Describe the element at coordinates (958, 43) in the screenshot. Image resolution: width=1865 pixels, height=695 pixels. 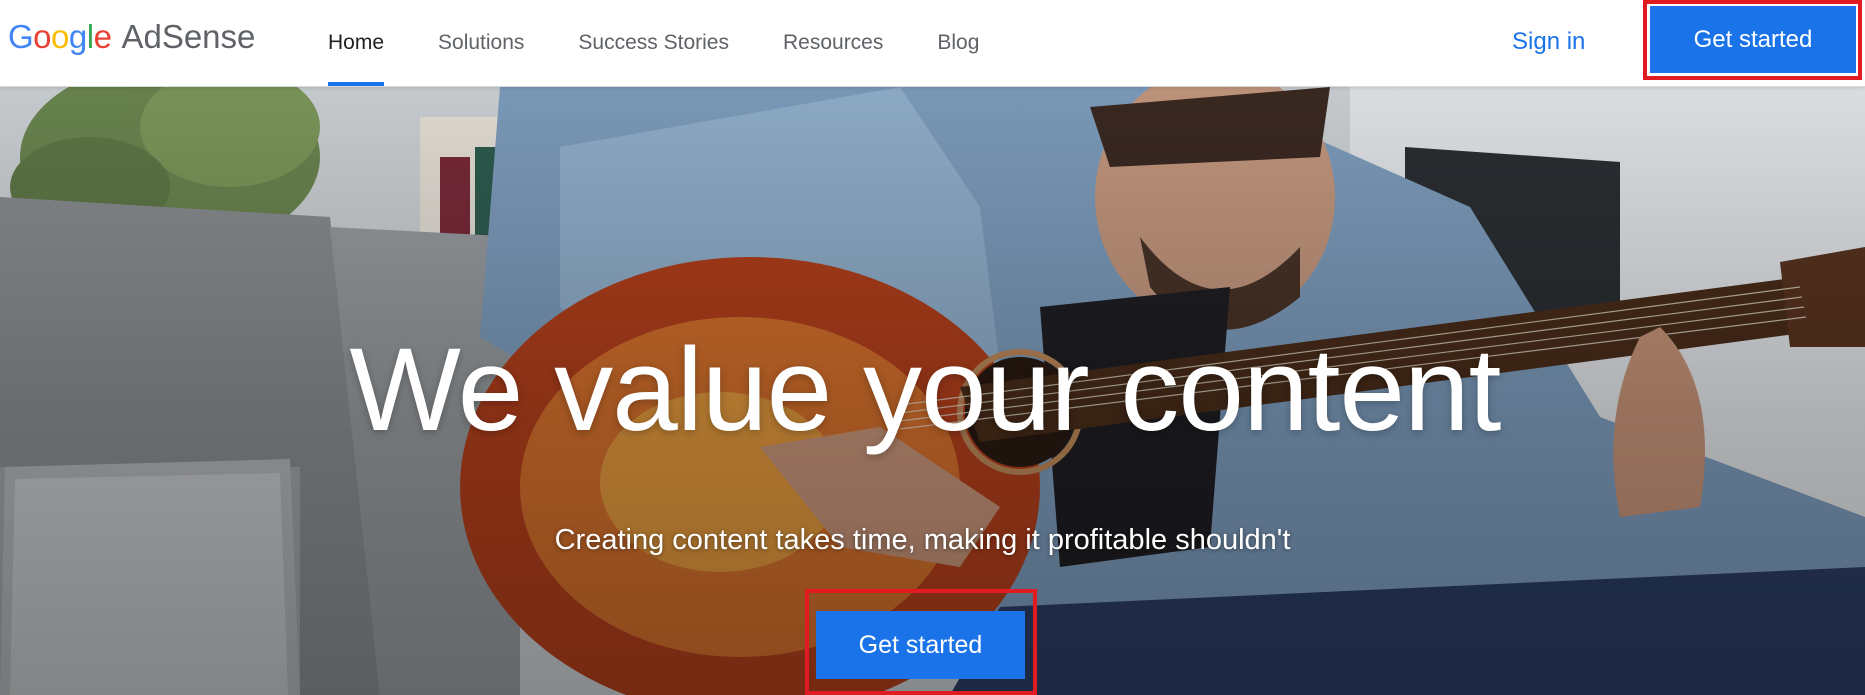
I see `nav-item-blog: Blog` at that location.